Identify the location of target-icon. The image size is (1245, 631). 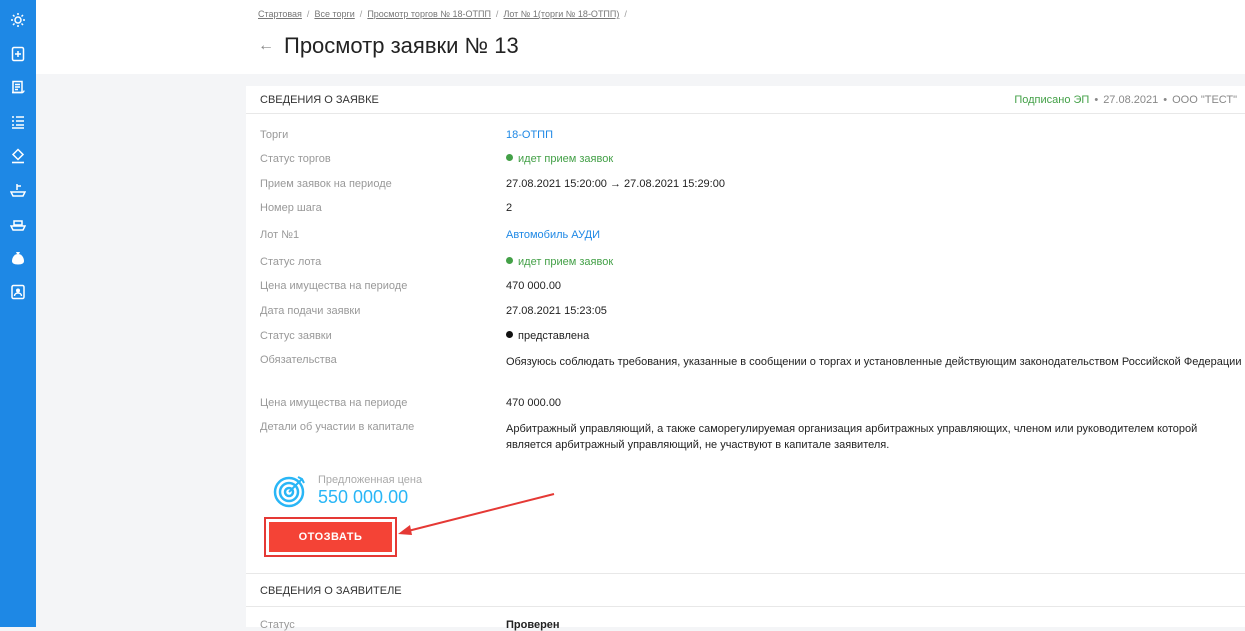
(289, 492).